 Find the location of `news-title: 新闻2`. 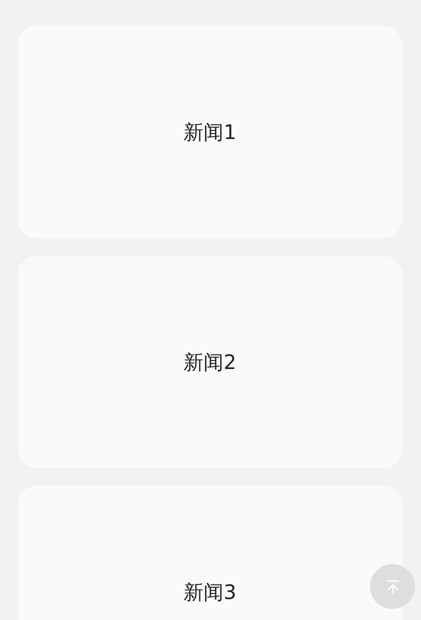

news-title: 新闻2 is located at coordinates (210, 362).